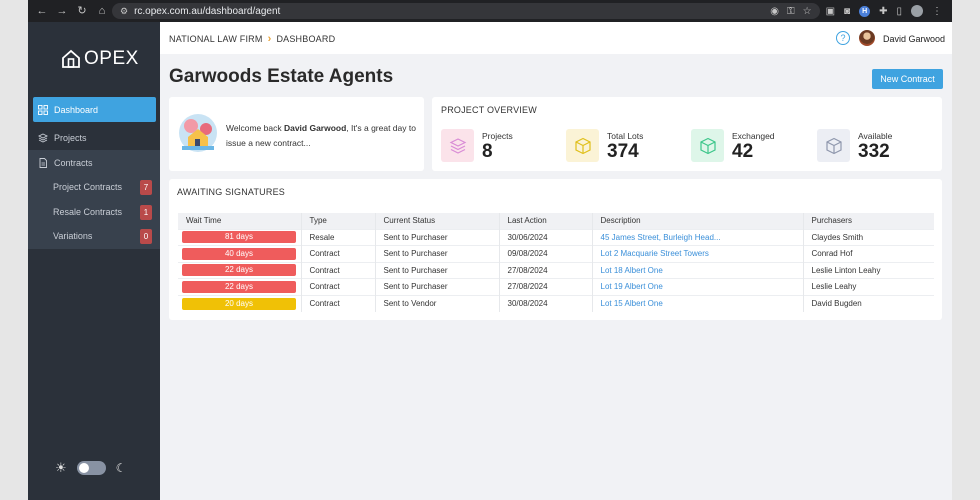  Describe the element at coordinates (239, 253) in the screenshot. I see `wait-cell: 40 days` at that location.